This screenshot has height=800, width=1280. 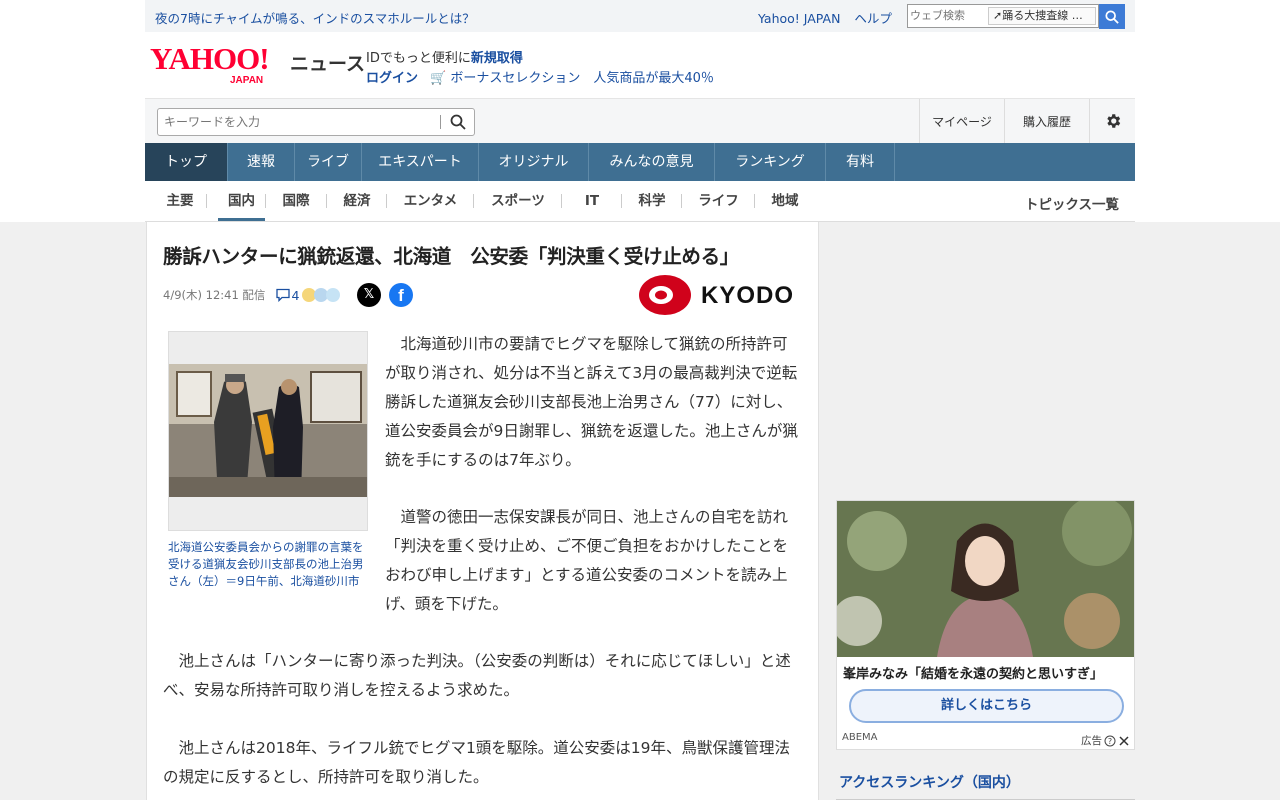 I want to click on category-label: エンタメ, so click(x=430, y=201).